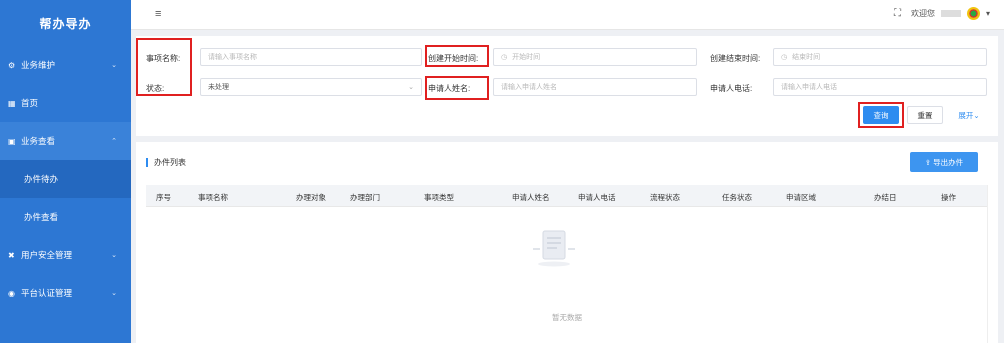 This screenshot has width=1004, height=343. What do you see at coordinates (158, 14) in the screenshot?
I see `menu-toggle-icon: ≡` at bounding box center [158, 14].